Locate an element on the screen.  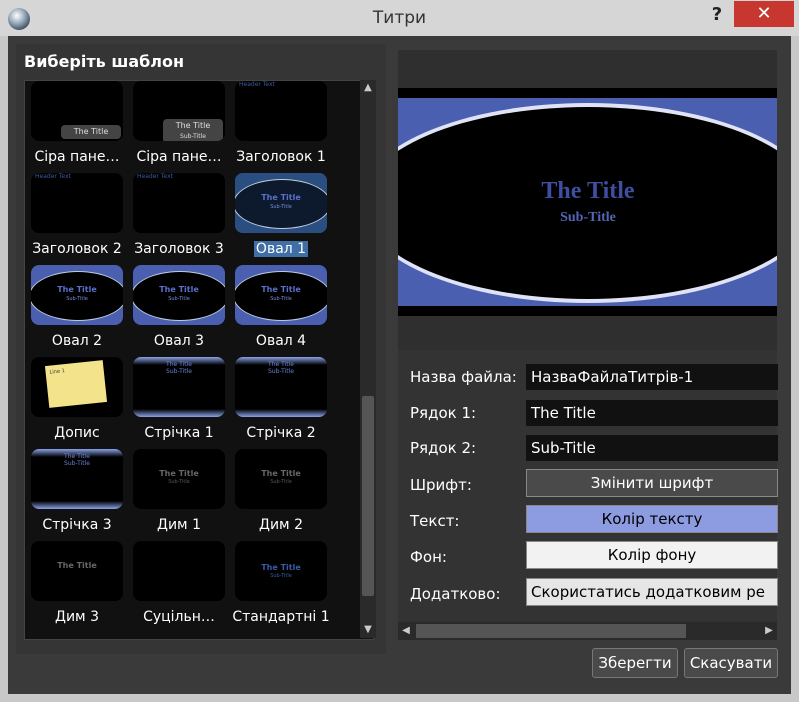
text-color-button: Колір тексту is located at coordinates (652, 519).